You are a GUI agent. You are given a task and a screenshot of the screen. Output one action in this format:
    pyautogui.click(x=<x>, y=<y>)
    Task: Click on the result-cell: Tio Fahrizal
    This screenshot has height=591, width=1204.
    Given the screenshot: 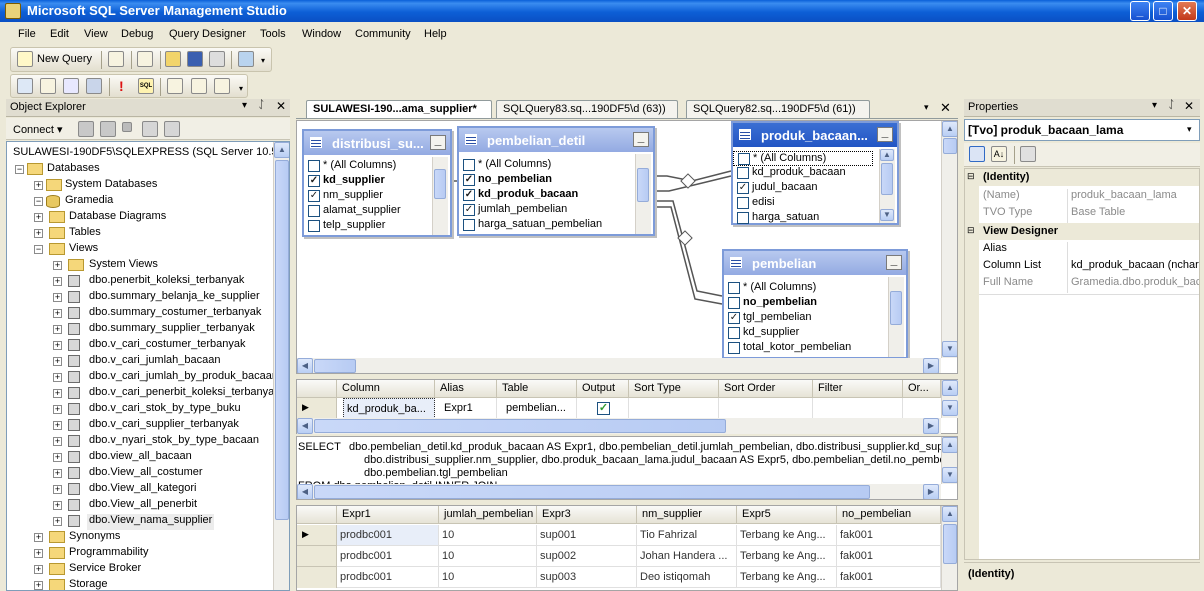 What is the action you would take?
    pyautogui.click(x=687, y=535)
    